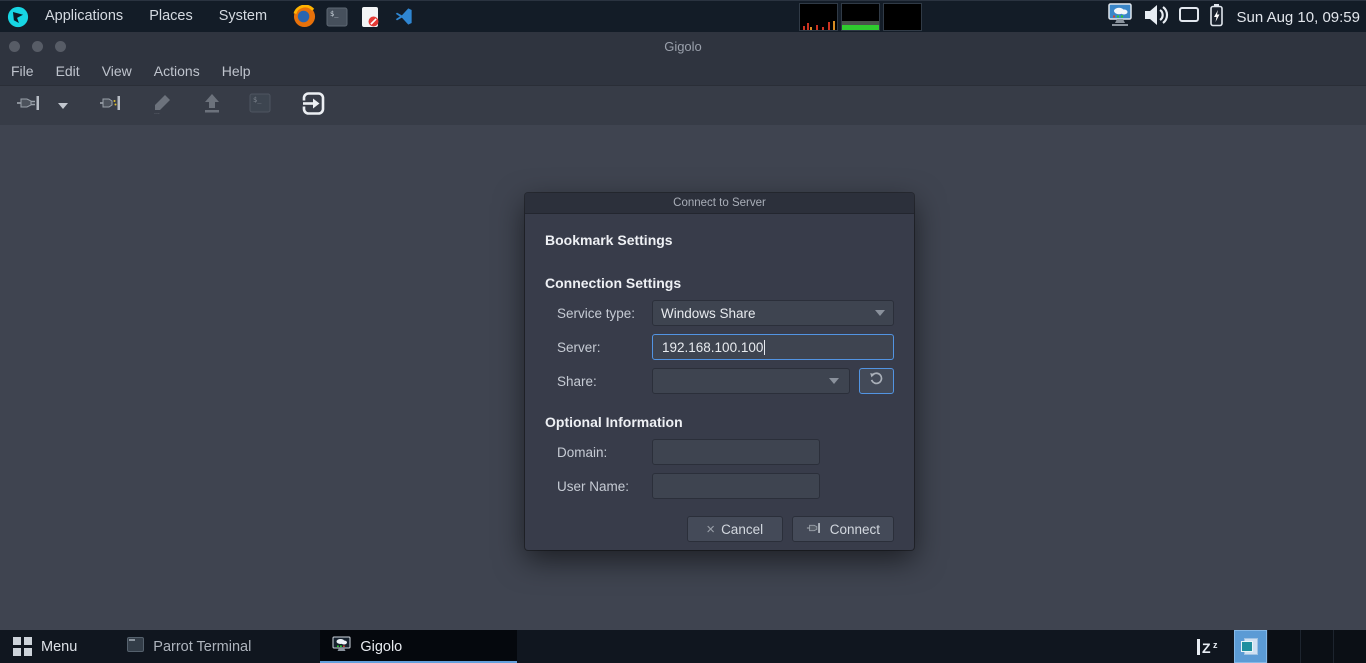  I want to click on connect-dropdown-button, so click(63, 106).